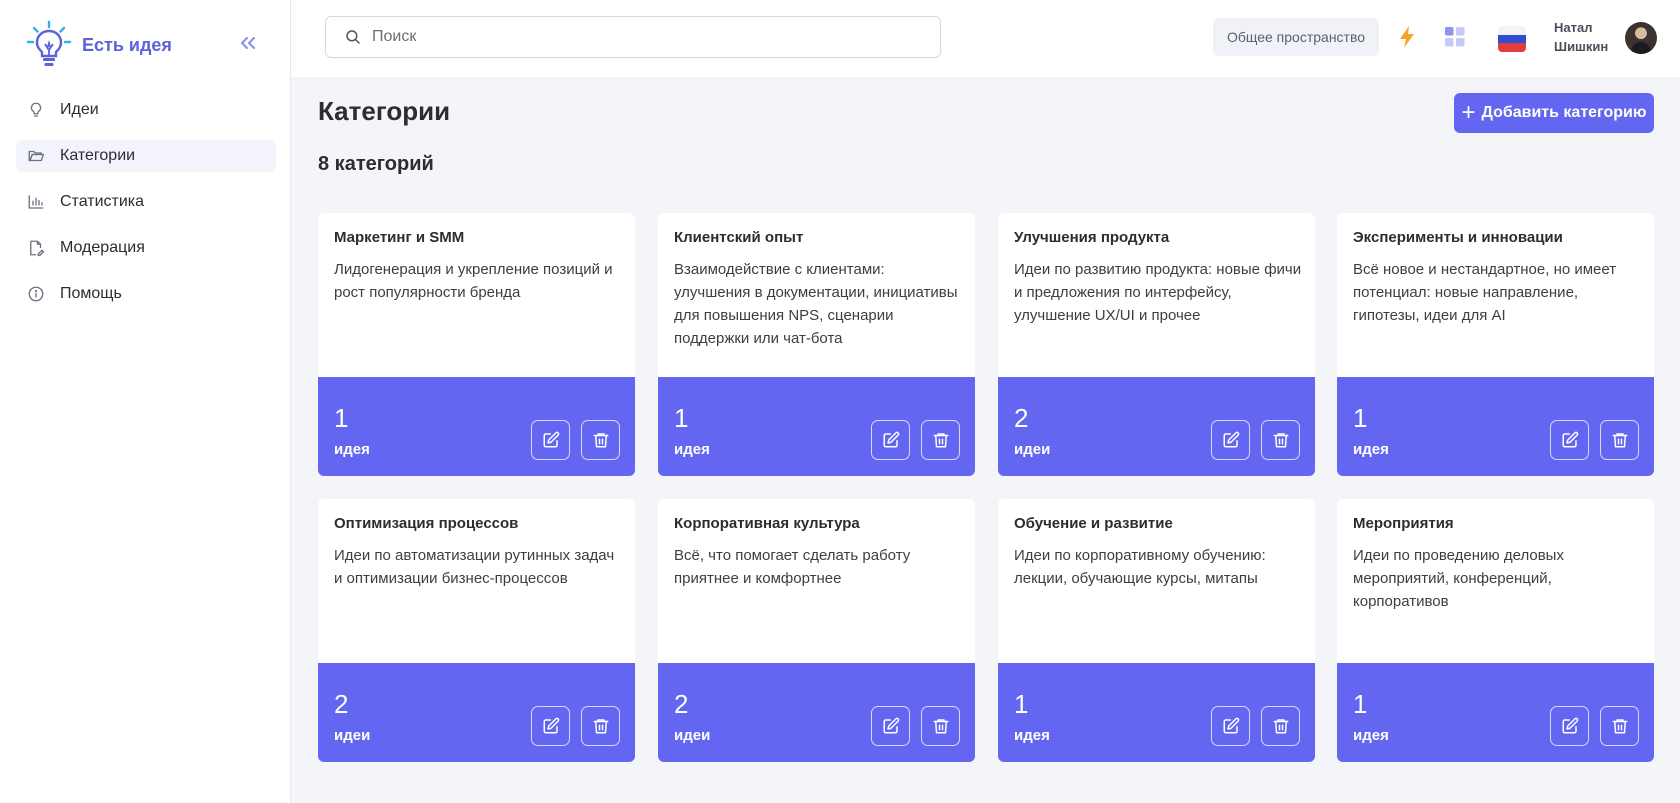  What do you see at coordinates (353, 37) in the screenshot?
I see `search-icon` at bounding box center [353, 37].